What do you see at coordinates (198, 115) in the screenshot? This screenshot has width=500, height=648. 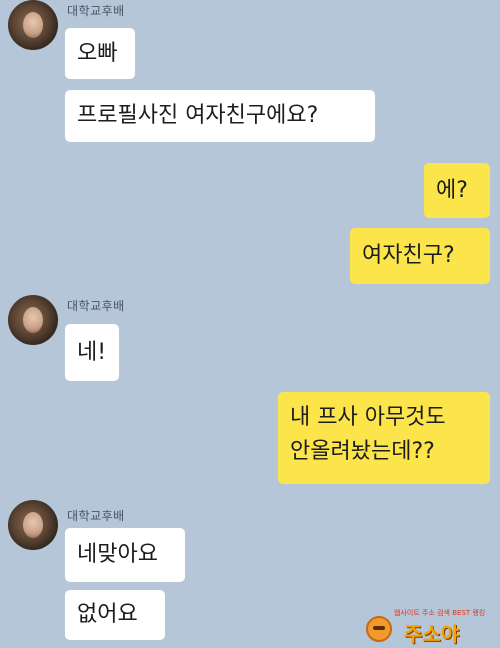 I see `message-text: 프로필사진 여자친구에요?` at bounding box center [198, 115].